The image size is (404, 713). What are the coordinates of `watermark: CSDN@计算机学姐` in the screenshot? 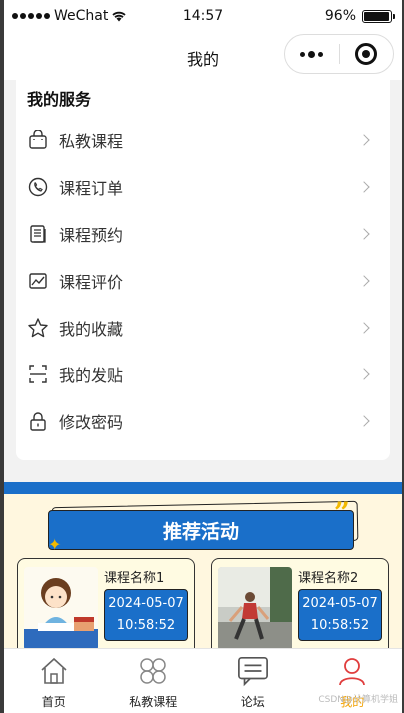 It's located at (358, 700).